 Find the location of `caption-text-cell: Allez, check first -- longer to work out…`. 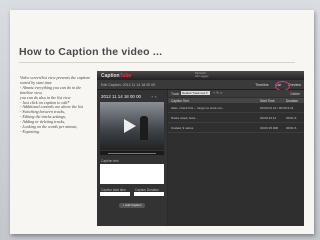

caption-text-cell: Allez, check first -- longer to work out… is located at coordinates (198, 108).